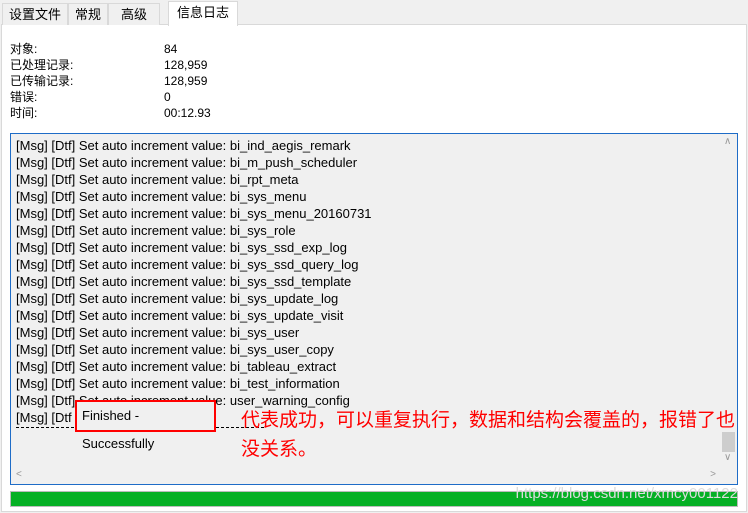 The height and width of the screenshot is (513, 748). I want to click on scroll-right-icon: >, so click(713, 474).